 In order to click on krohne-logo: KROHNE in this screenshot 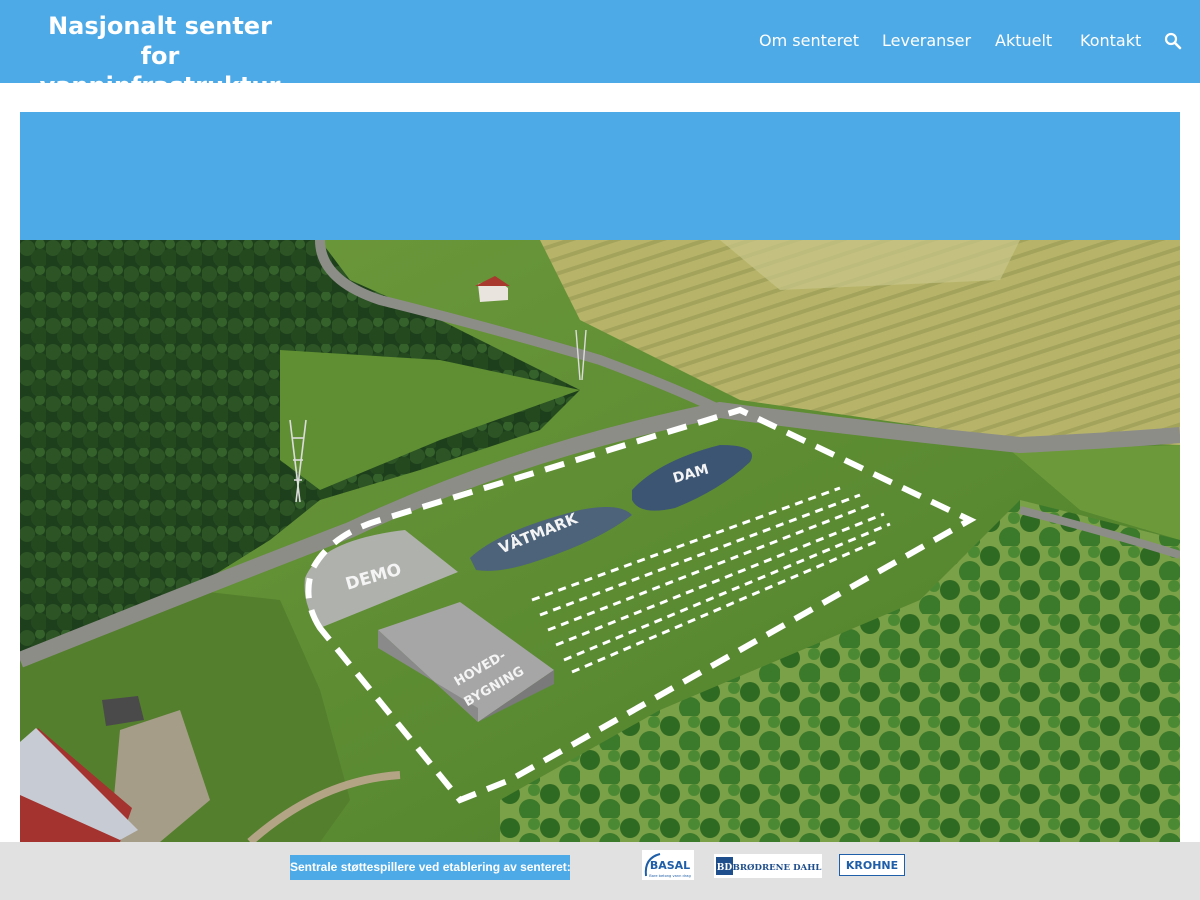, I will do `click(872, 865)`.